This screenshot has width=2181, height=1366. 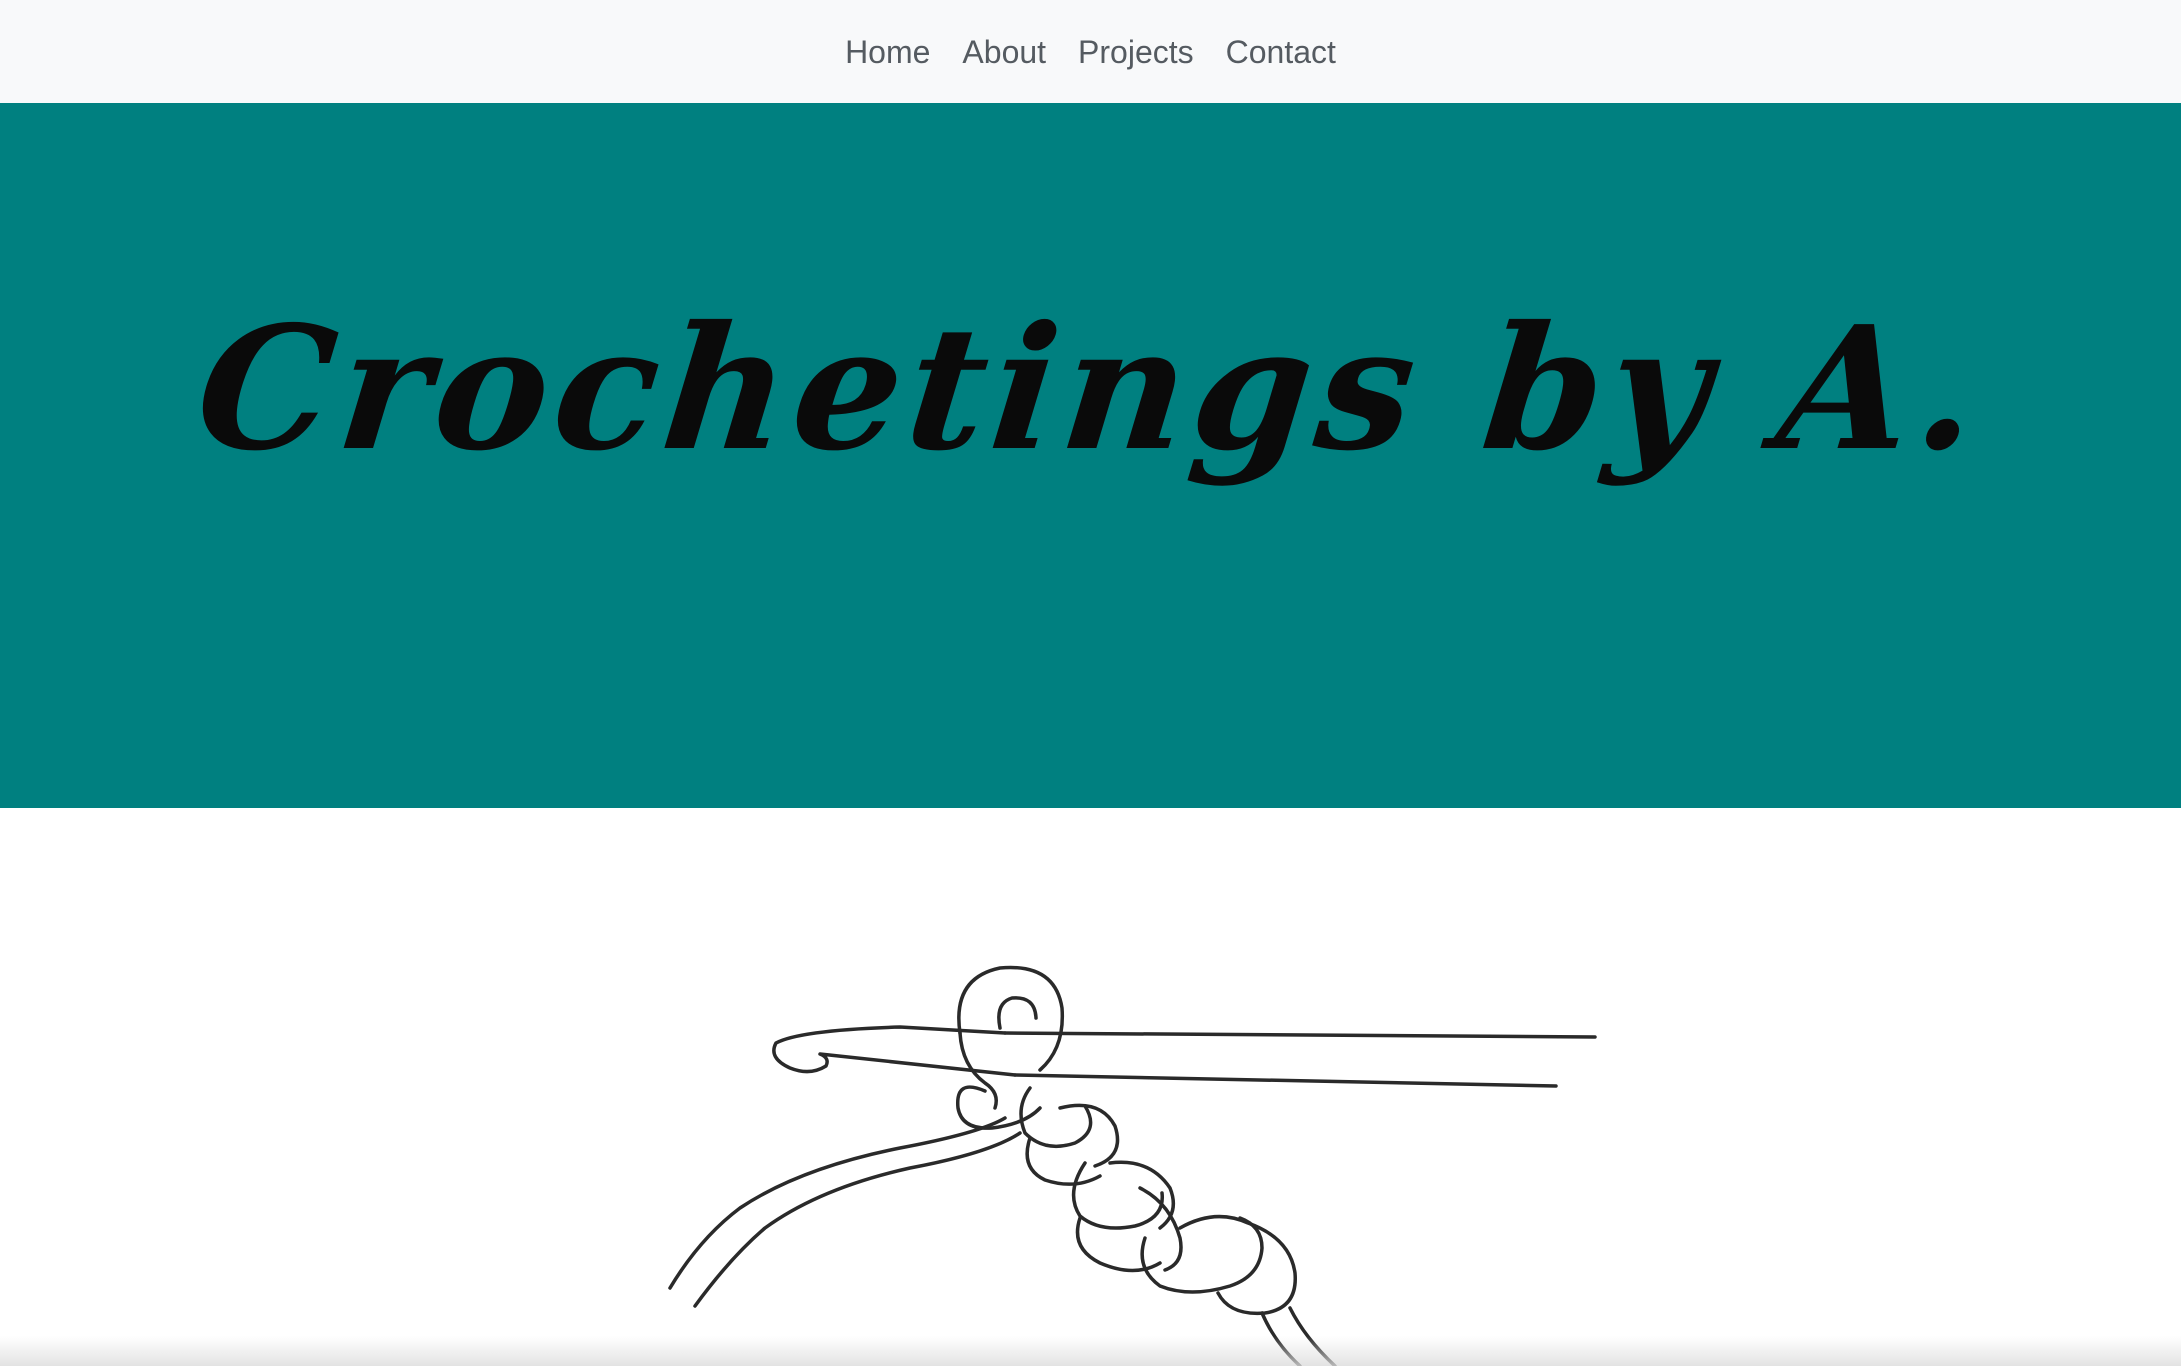 What do you see at coordinates (1090, 388) in the screenshot?
I see `site-title: Crochetings by A.` at bounding box center [1090, 388].